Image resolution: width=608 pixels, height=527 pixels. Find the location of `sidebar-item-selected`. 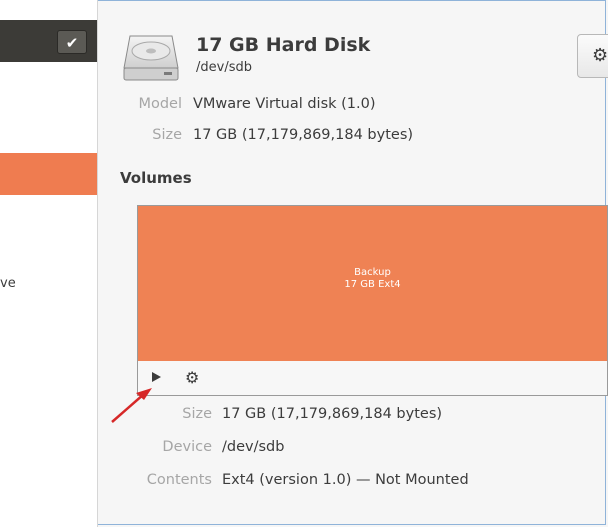

sidebar-item-selected is located at coordinates (48, 174).